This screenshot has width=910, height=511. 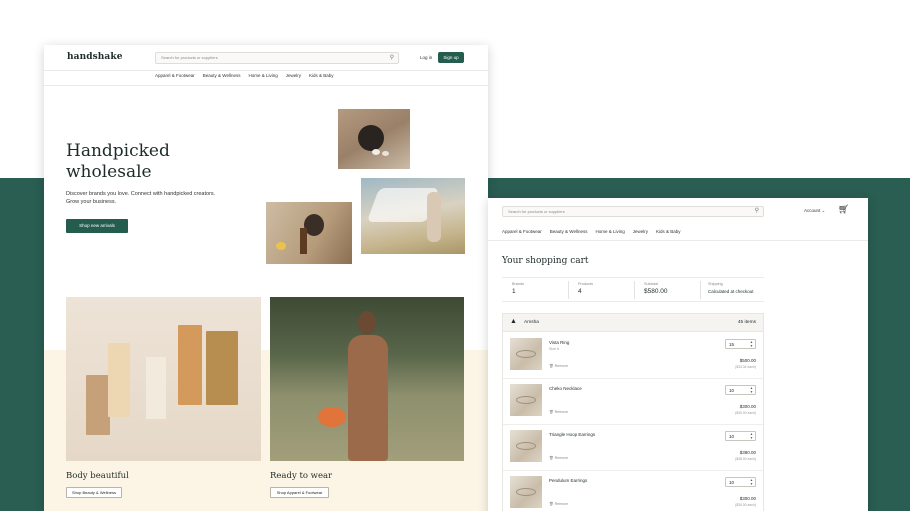 I want to click on shop-apparel-button: Shop Apparel & Footwear, so click(x=299, y=492).